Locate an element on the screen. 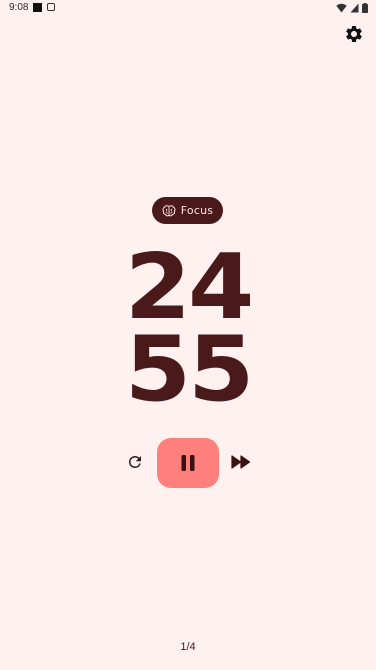 The width and height of the screenshot is (376, 670). app-notification-icon is located at coordinates (51, 7).